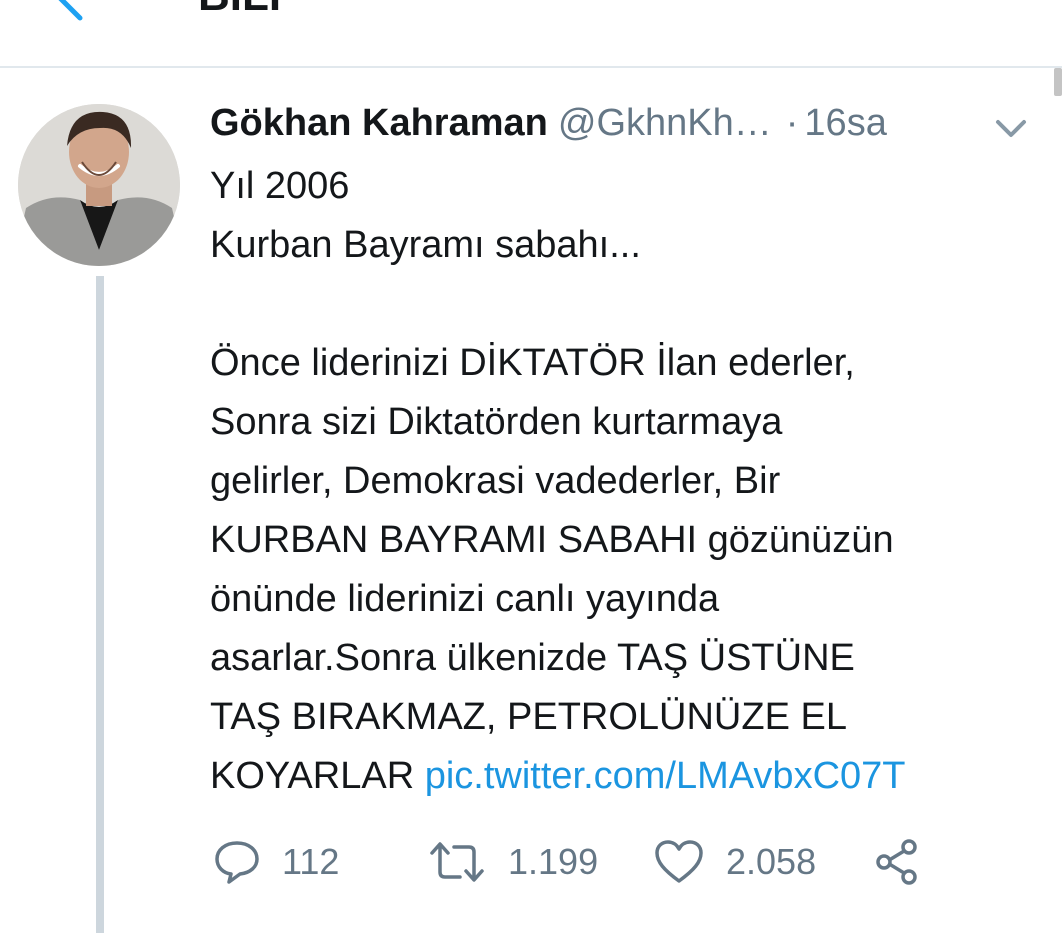 The width and height of the screenshot is (1062, 933). I want to click on chevron-down-icon, so click(1011, 128).